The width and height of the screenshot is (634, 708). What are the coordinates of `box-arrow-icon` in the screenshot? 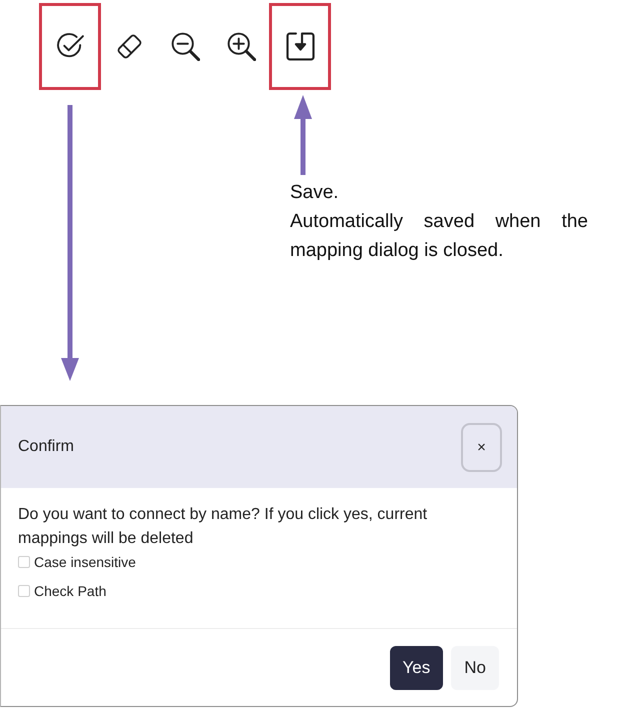 It's located at (300, 46).